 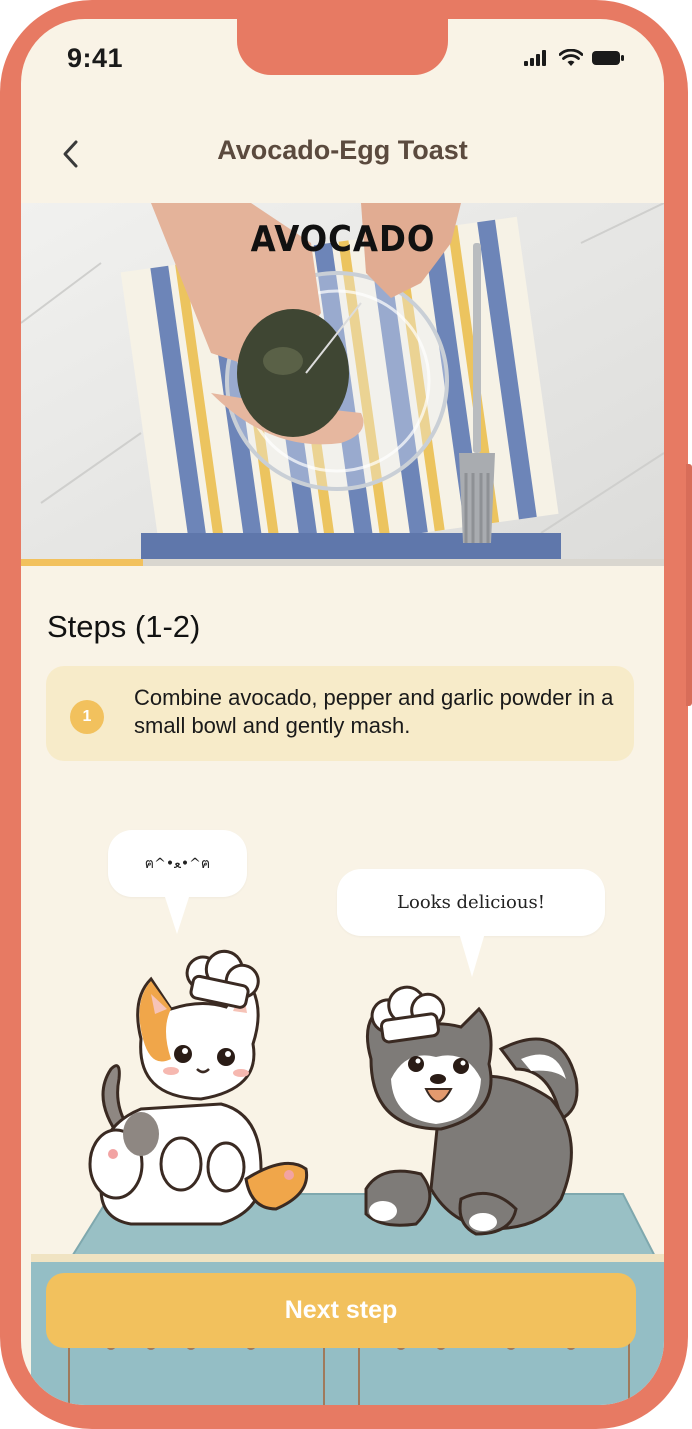 What do you see at coordinates (198, 1087) in the screenshot?
I see `chef-cat-illustration` at bounding box center [198, 1087].